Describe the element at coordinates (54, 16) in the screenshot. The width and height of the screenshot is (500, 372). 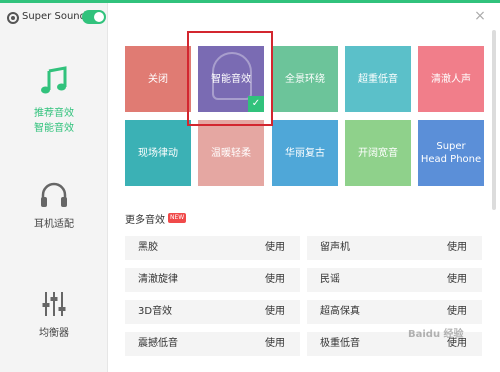
I see `app-title: Super Sound` at that location.